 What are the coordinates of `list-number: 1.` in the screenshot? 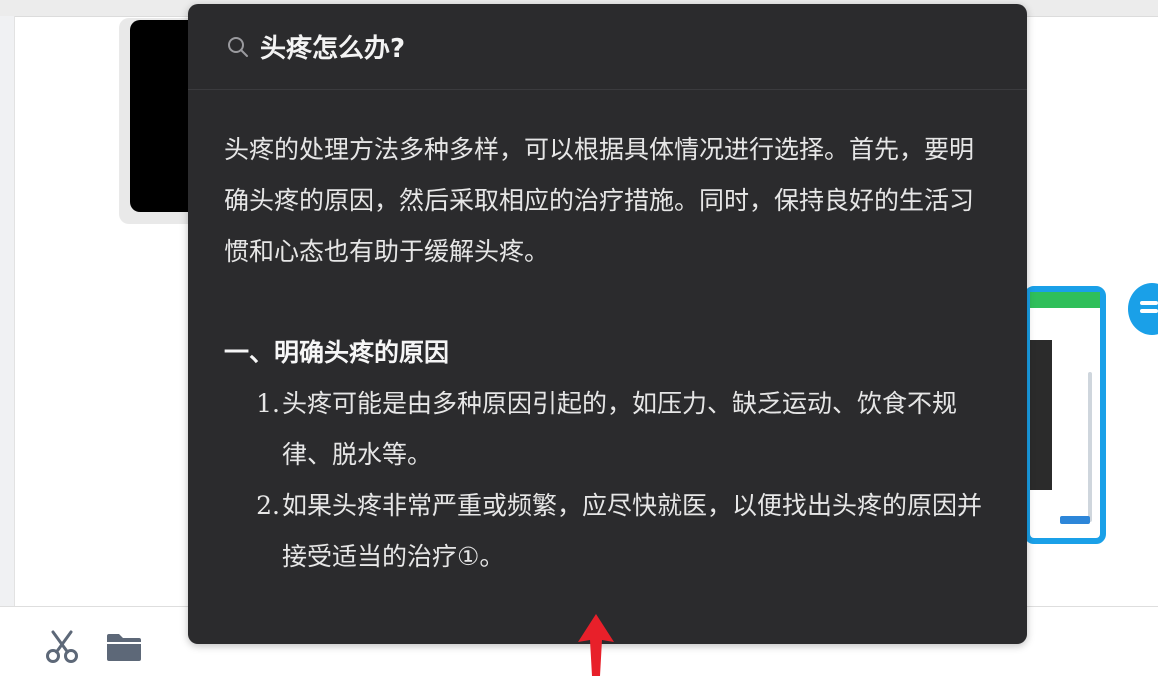 It's located at (268, 403).